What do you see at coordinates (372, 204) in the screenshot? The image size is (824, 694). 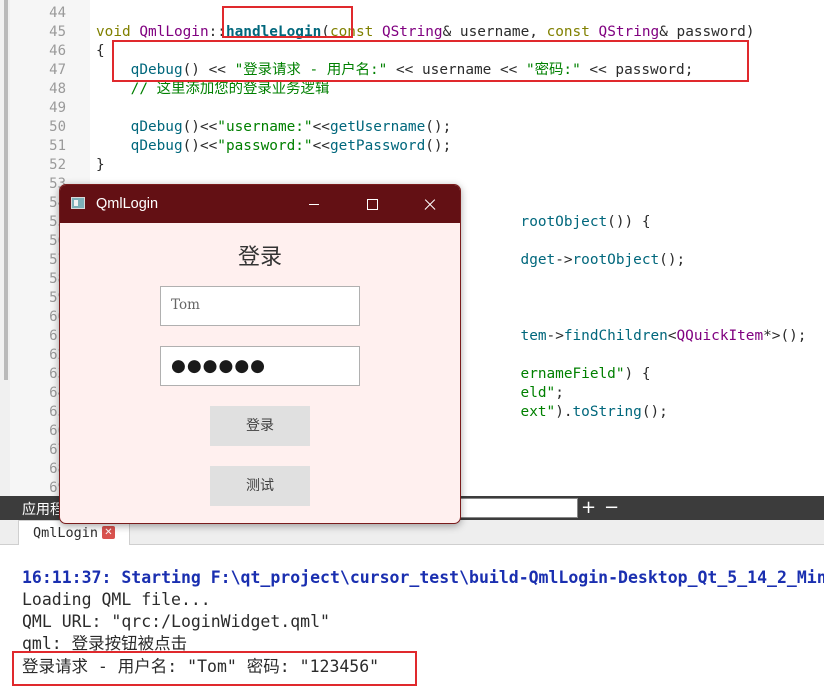 I see `maximize-icon` at bounding box center [372, 204].